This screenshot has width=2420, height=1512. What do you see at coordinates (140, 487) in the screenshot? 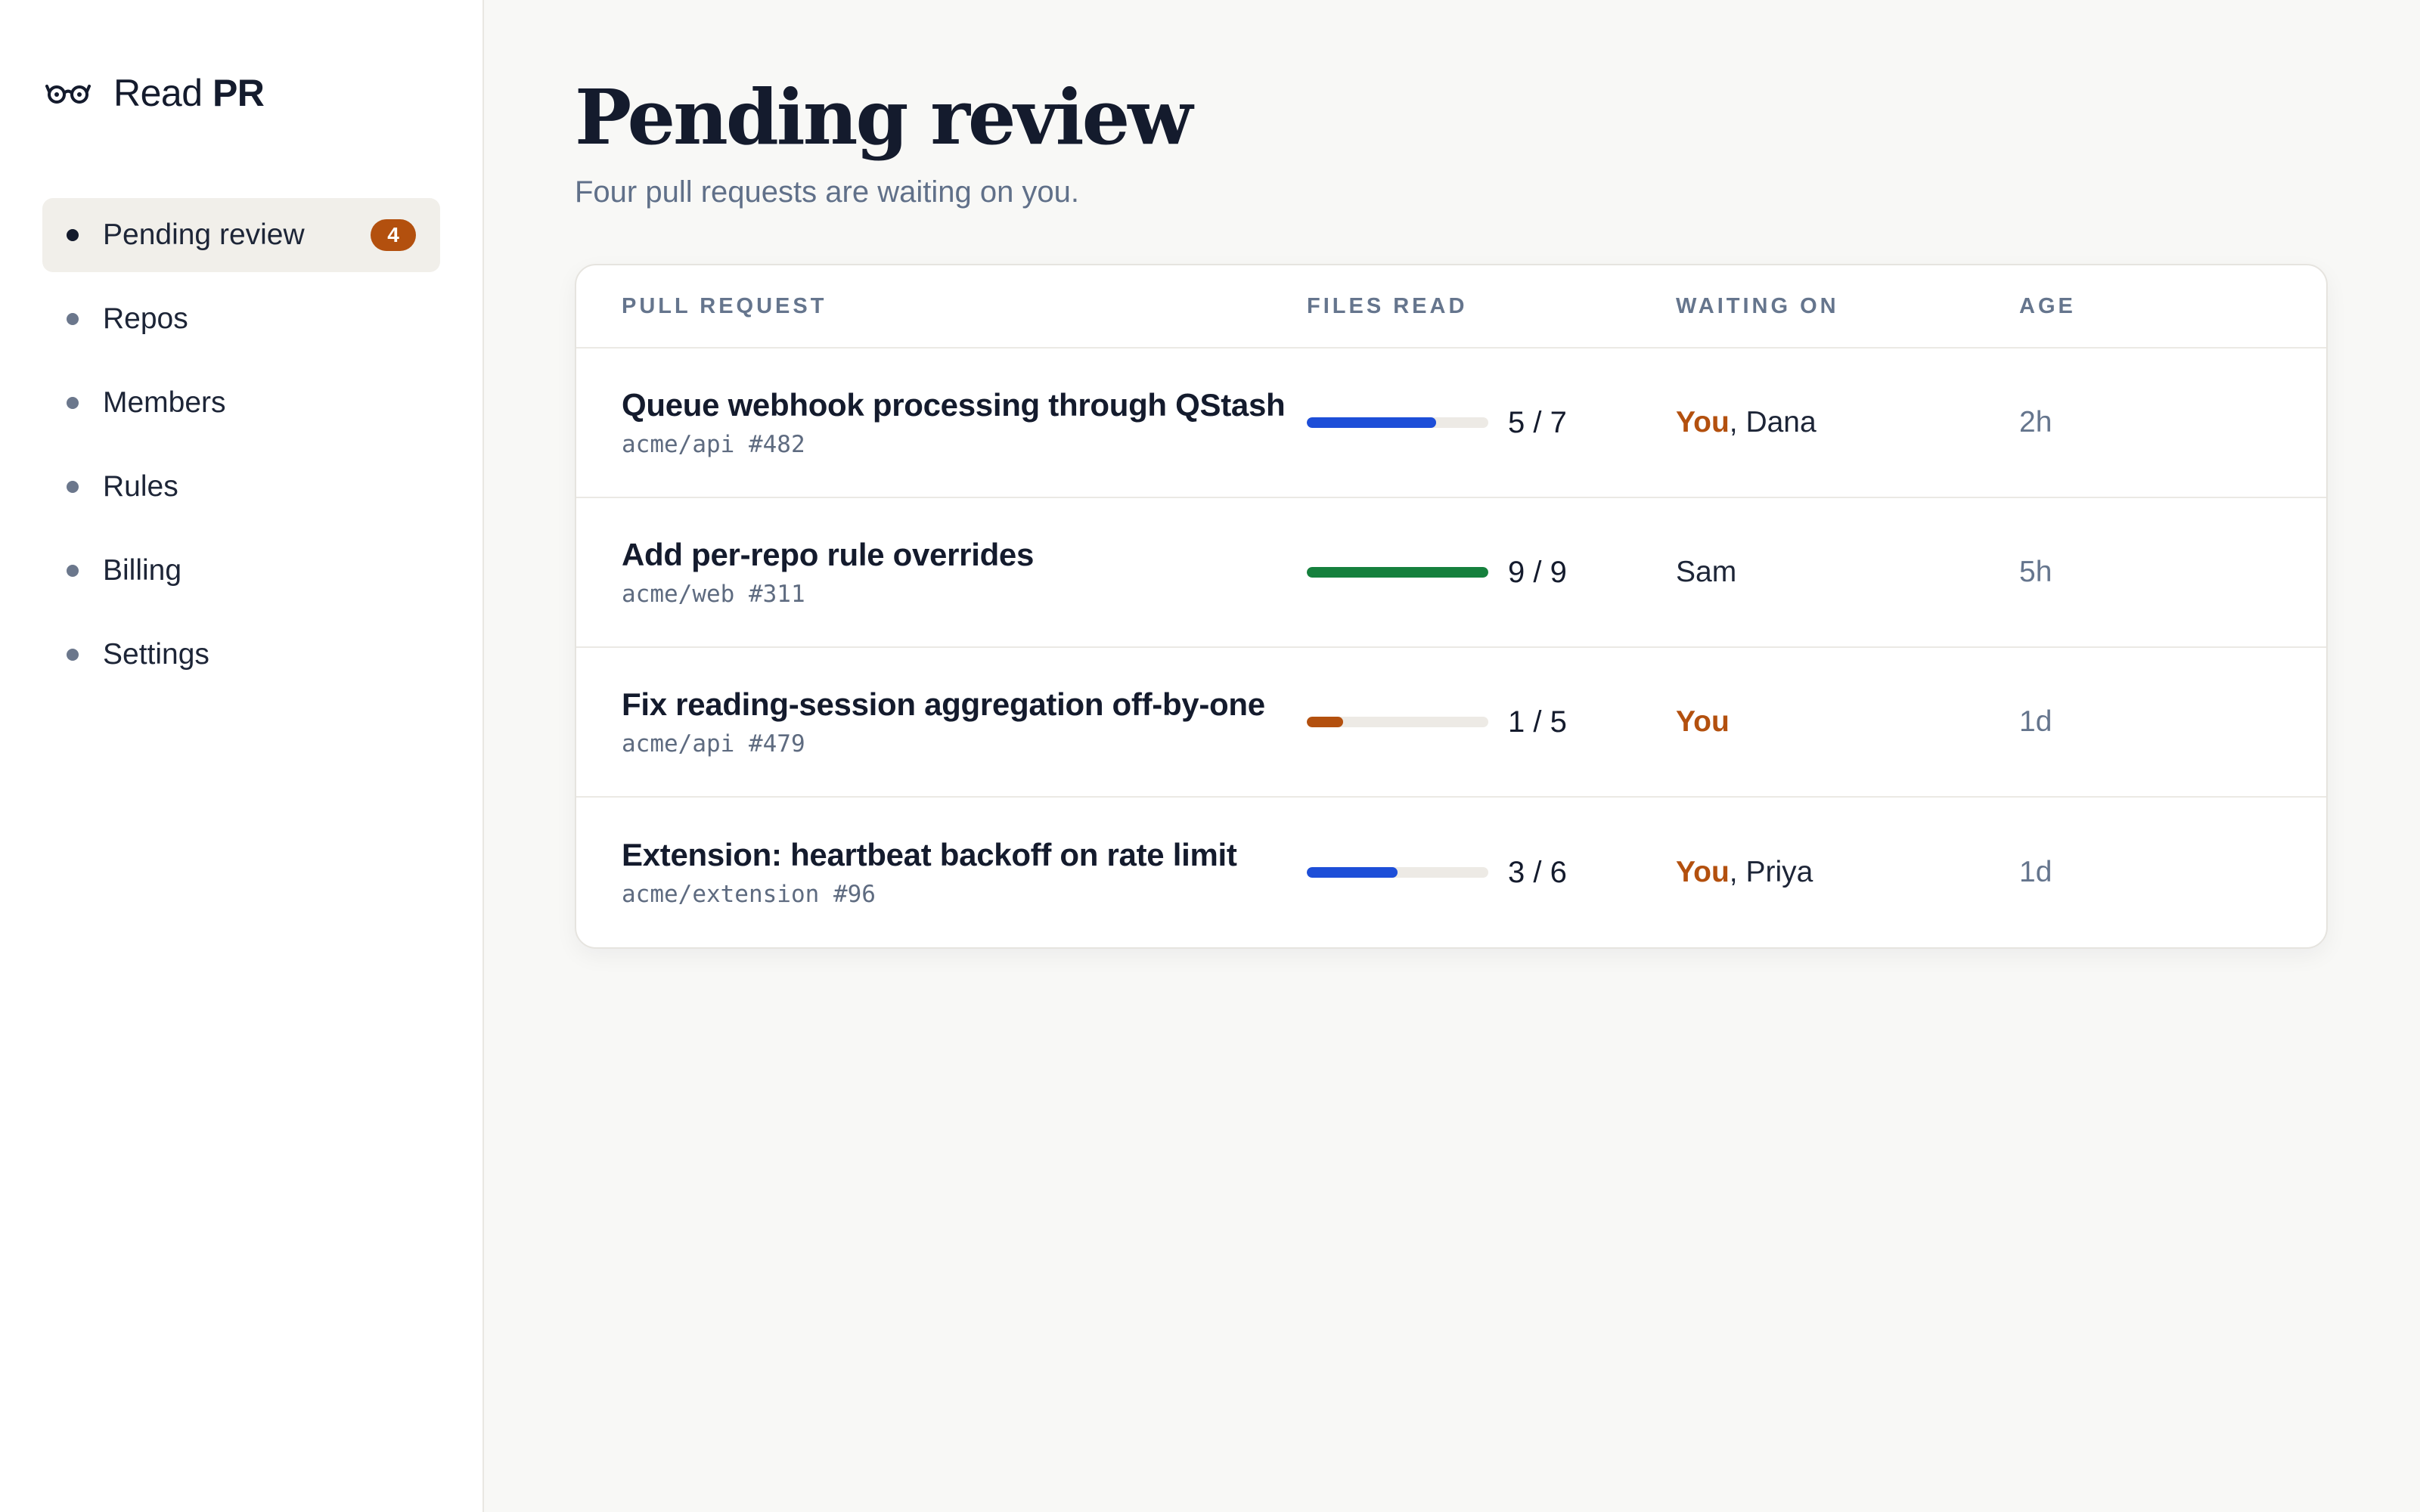
I see `sidebar-item-label: Rules` at bounding box center [140, 487].